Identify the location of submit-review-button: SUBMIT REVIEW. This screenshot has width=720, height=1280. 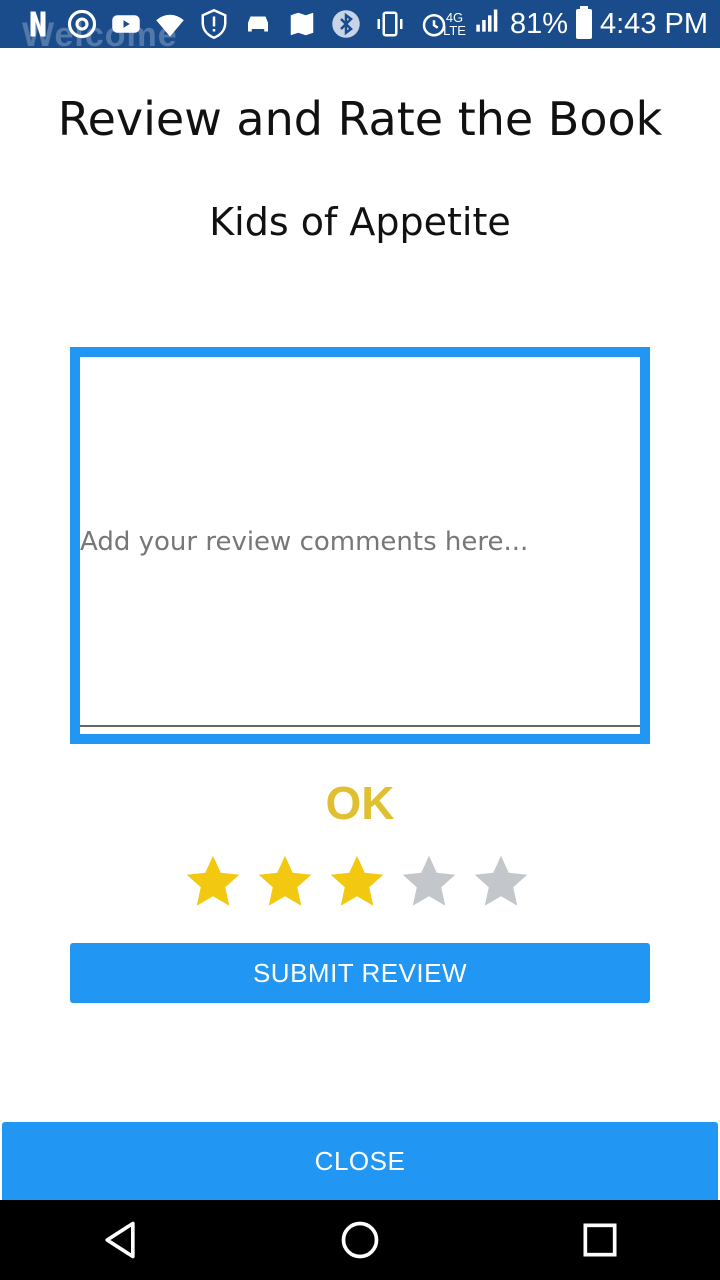
(360, 973).